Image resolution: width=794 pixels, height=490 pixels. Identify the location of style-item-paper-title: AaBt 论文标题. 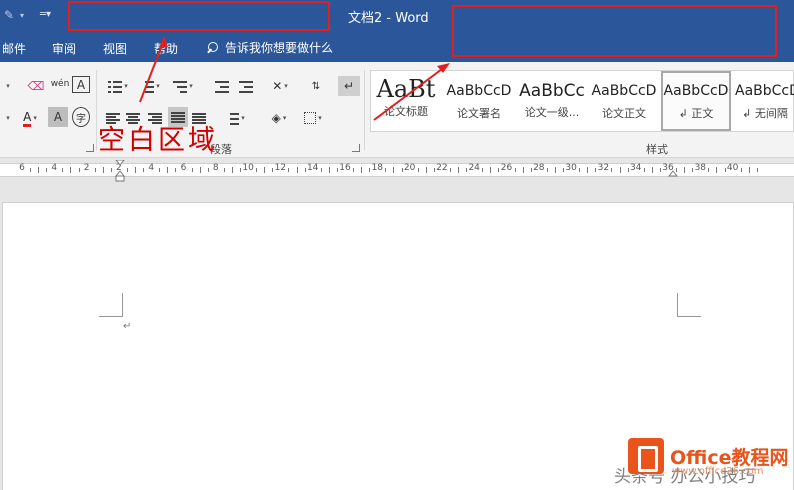
(406, 101).